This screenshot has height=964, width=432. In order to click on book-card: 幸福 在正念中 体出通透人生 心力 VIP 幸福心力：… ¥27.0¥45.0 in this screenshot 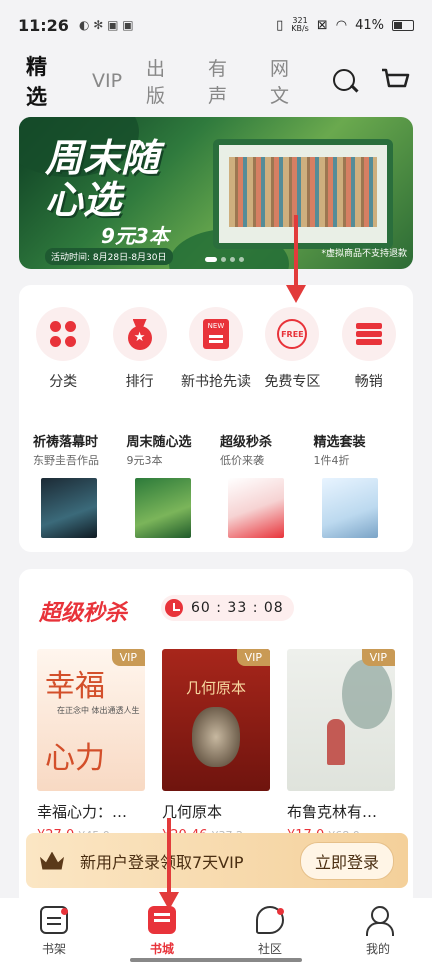, I will do `click(91, 746)`.